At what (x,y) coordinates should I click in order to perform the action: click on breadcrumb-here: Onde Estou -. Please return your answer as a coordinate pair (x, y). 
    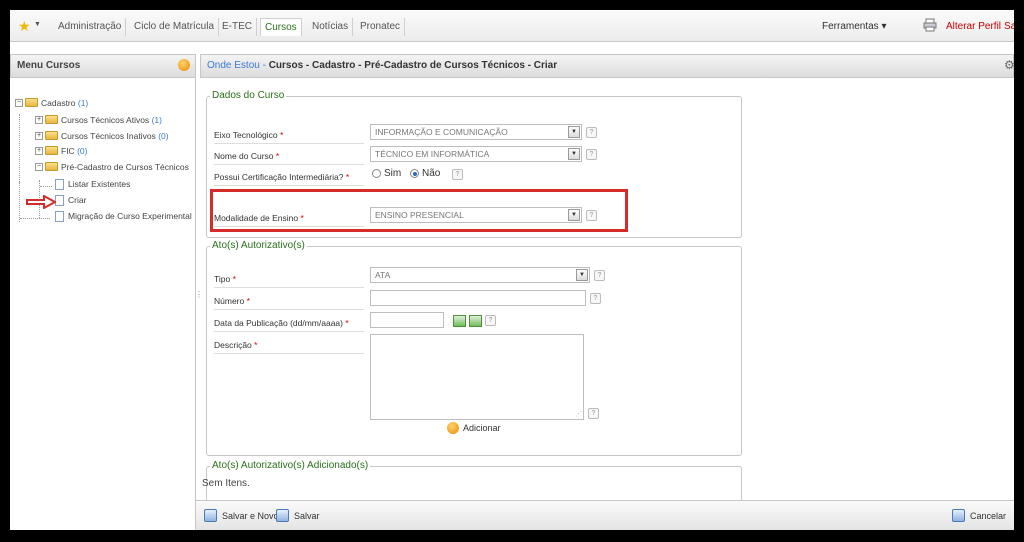
    Looking at the image, I should click on (236, 65).